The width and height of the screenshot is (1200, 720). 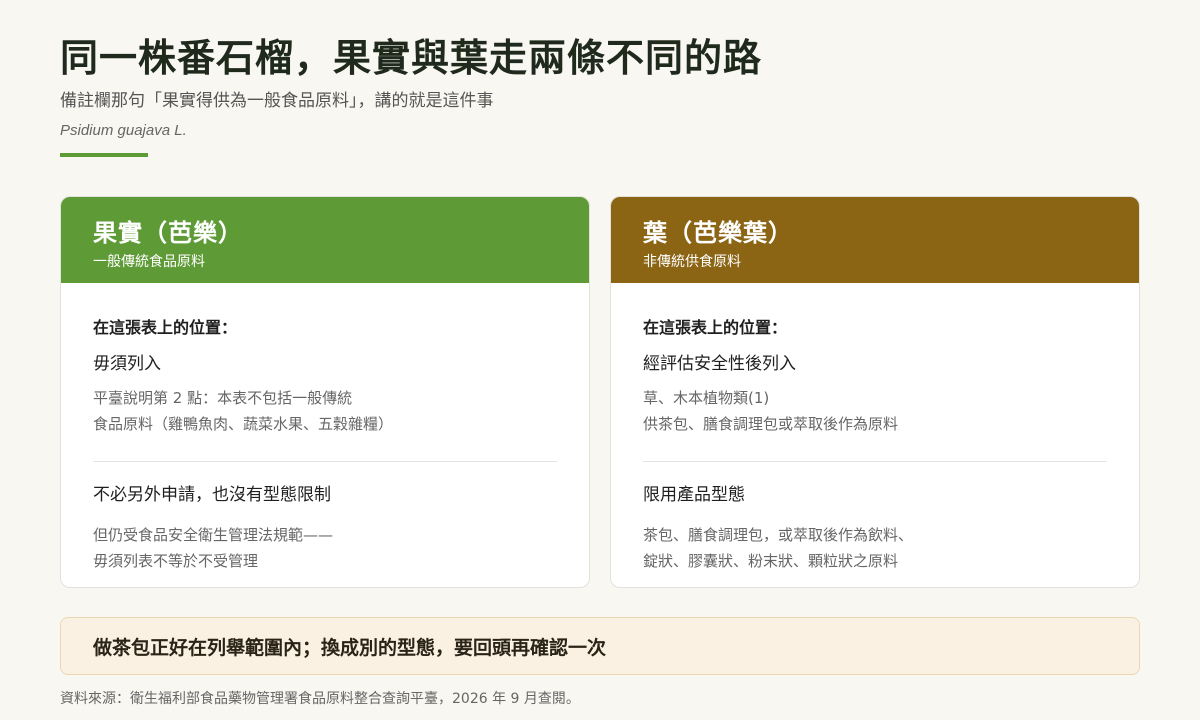 I want to click on callout-text: 做茶包正好在列舉範圍內；換成別的型態，要回頭再確認一次, so click(x=350, y=647).